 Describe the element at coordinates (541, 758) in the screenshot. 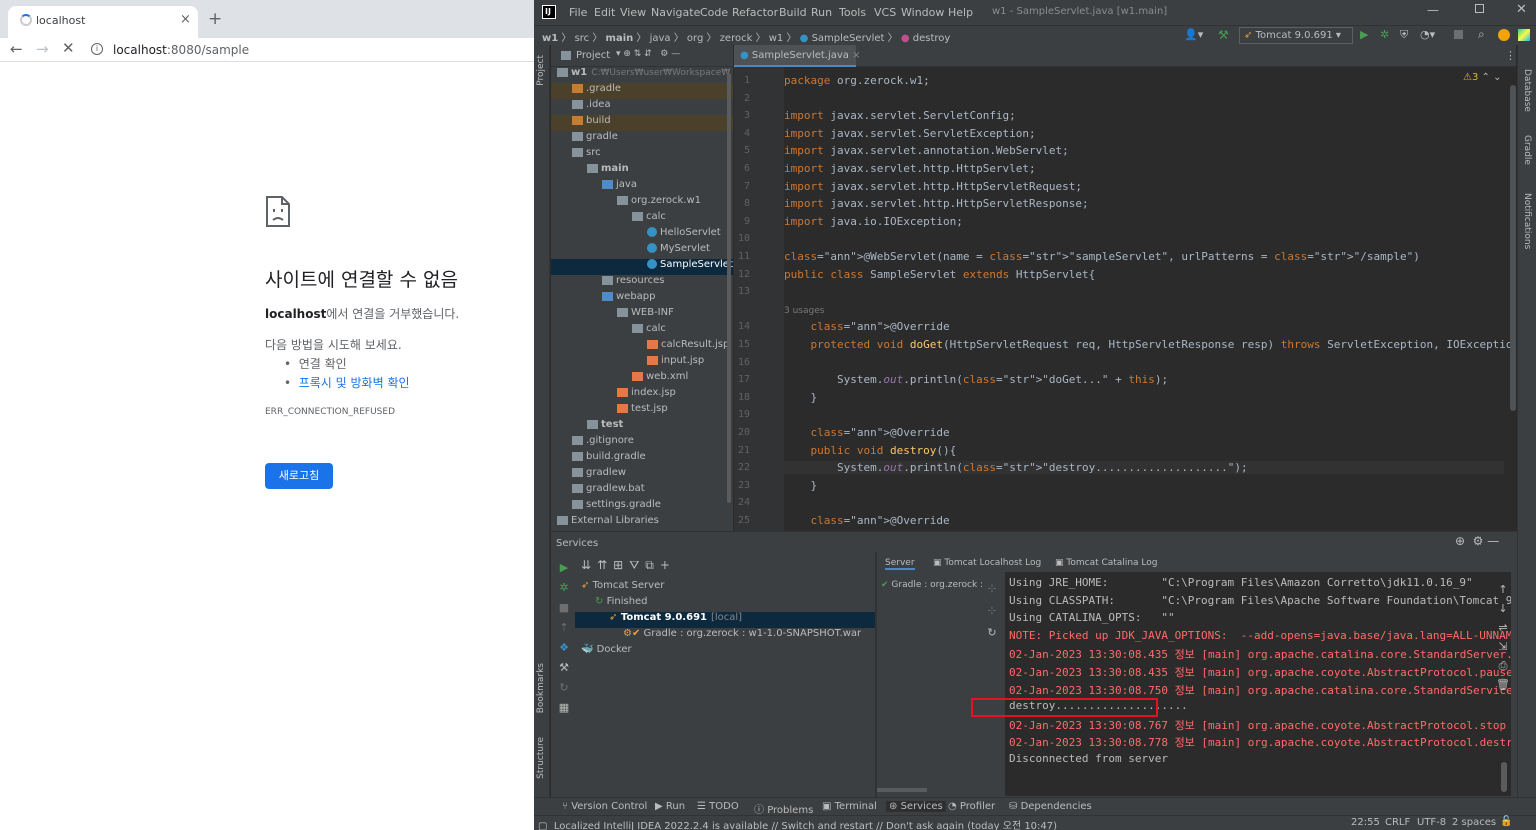

I see `structure-toolwindow-button: Structure` at that location.